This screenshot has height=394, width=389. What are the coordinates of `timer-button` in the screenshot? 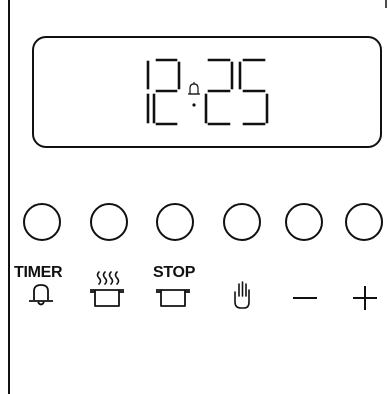 It's located at (42, 222).